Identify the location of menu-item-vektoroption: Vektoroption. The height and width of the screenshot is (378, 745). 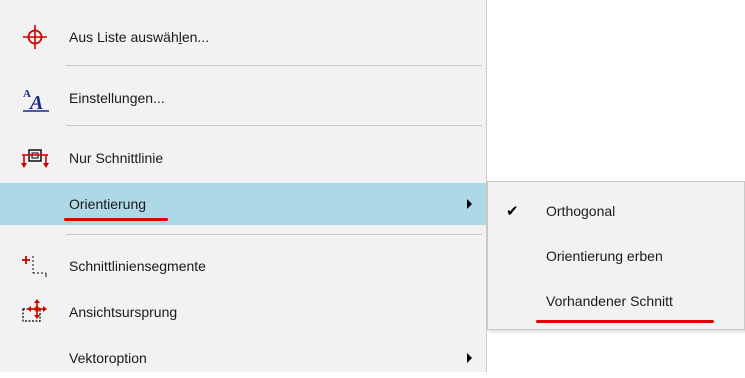
(243, 358).